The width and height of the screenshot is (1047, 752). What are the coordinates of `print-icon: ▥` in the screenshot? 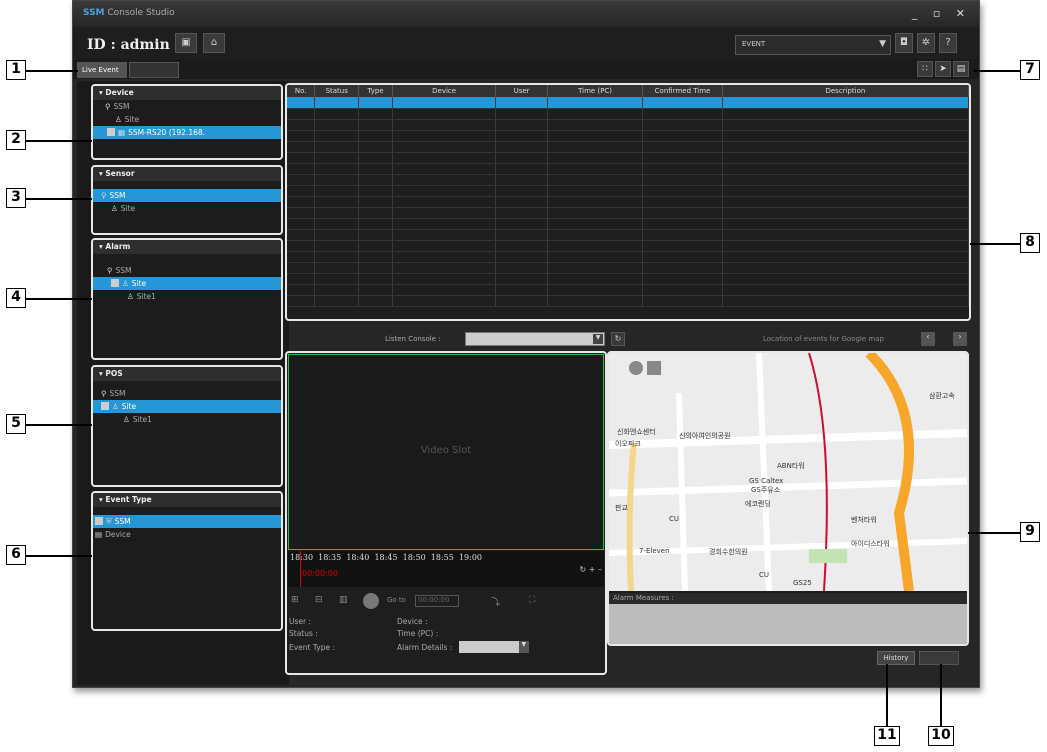 It's located at (343, 600).